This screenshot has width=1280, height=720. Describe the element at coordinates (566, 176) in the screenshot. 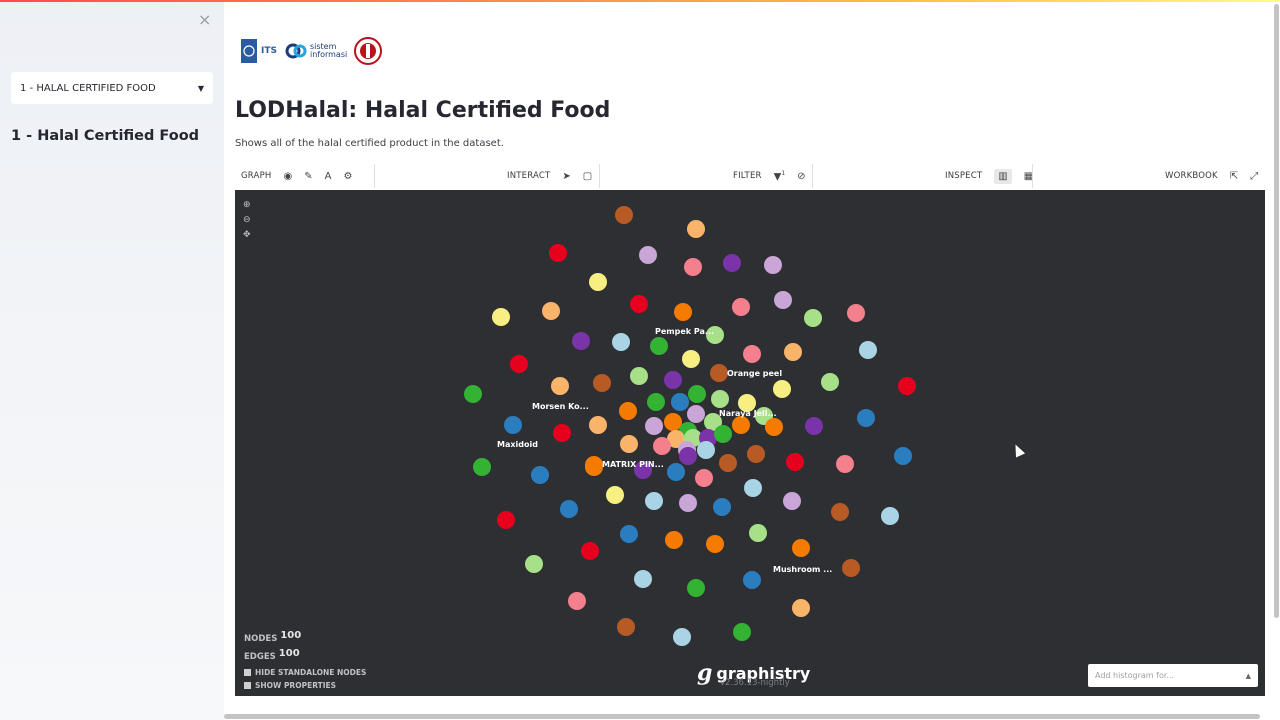

I see `pointer-icon: ➤` at that location.